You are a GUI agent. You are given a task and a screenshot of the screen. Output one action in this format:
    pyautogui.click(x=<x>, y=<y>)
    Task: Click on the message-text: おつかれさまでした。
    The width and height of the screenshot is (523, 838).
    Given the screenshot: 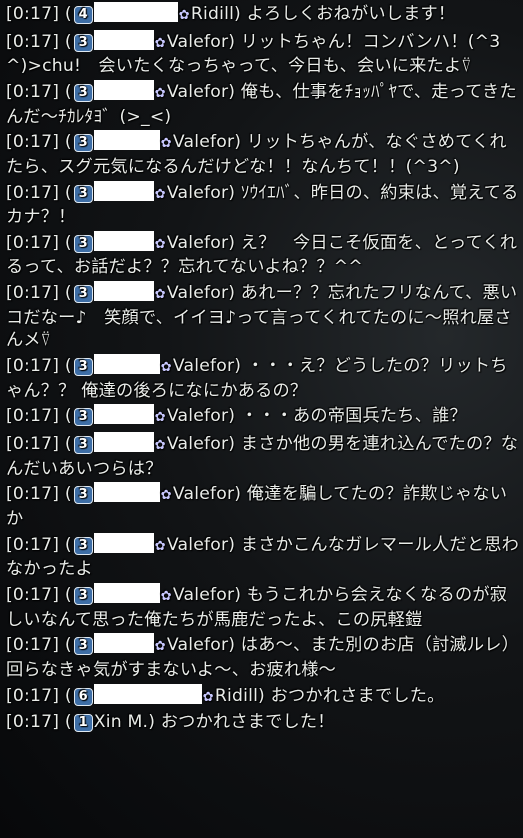 What is the action you would take?
    pyautogui.click(x=354, y=695)
    